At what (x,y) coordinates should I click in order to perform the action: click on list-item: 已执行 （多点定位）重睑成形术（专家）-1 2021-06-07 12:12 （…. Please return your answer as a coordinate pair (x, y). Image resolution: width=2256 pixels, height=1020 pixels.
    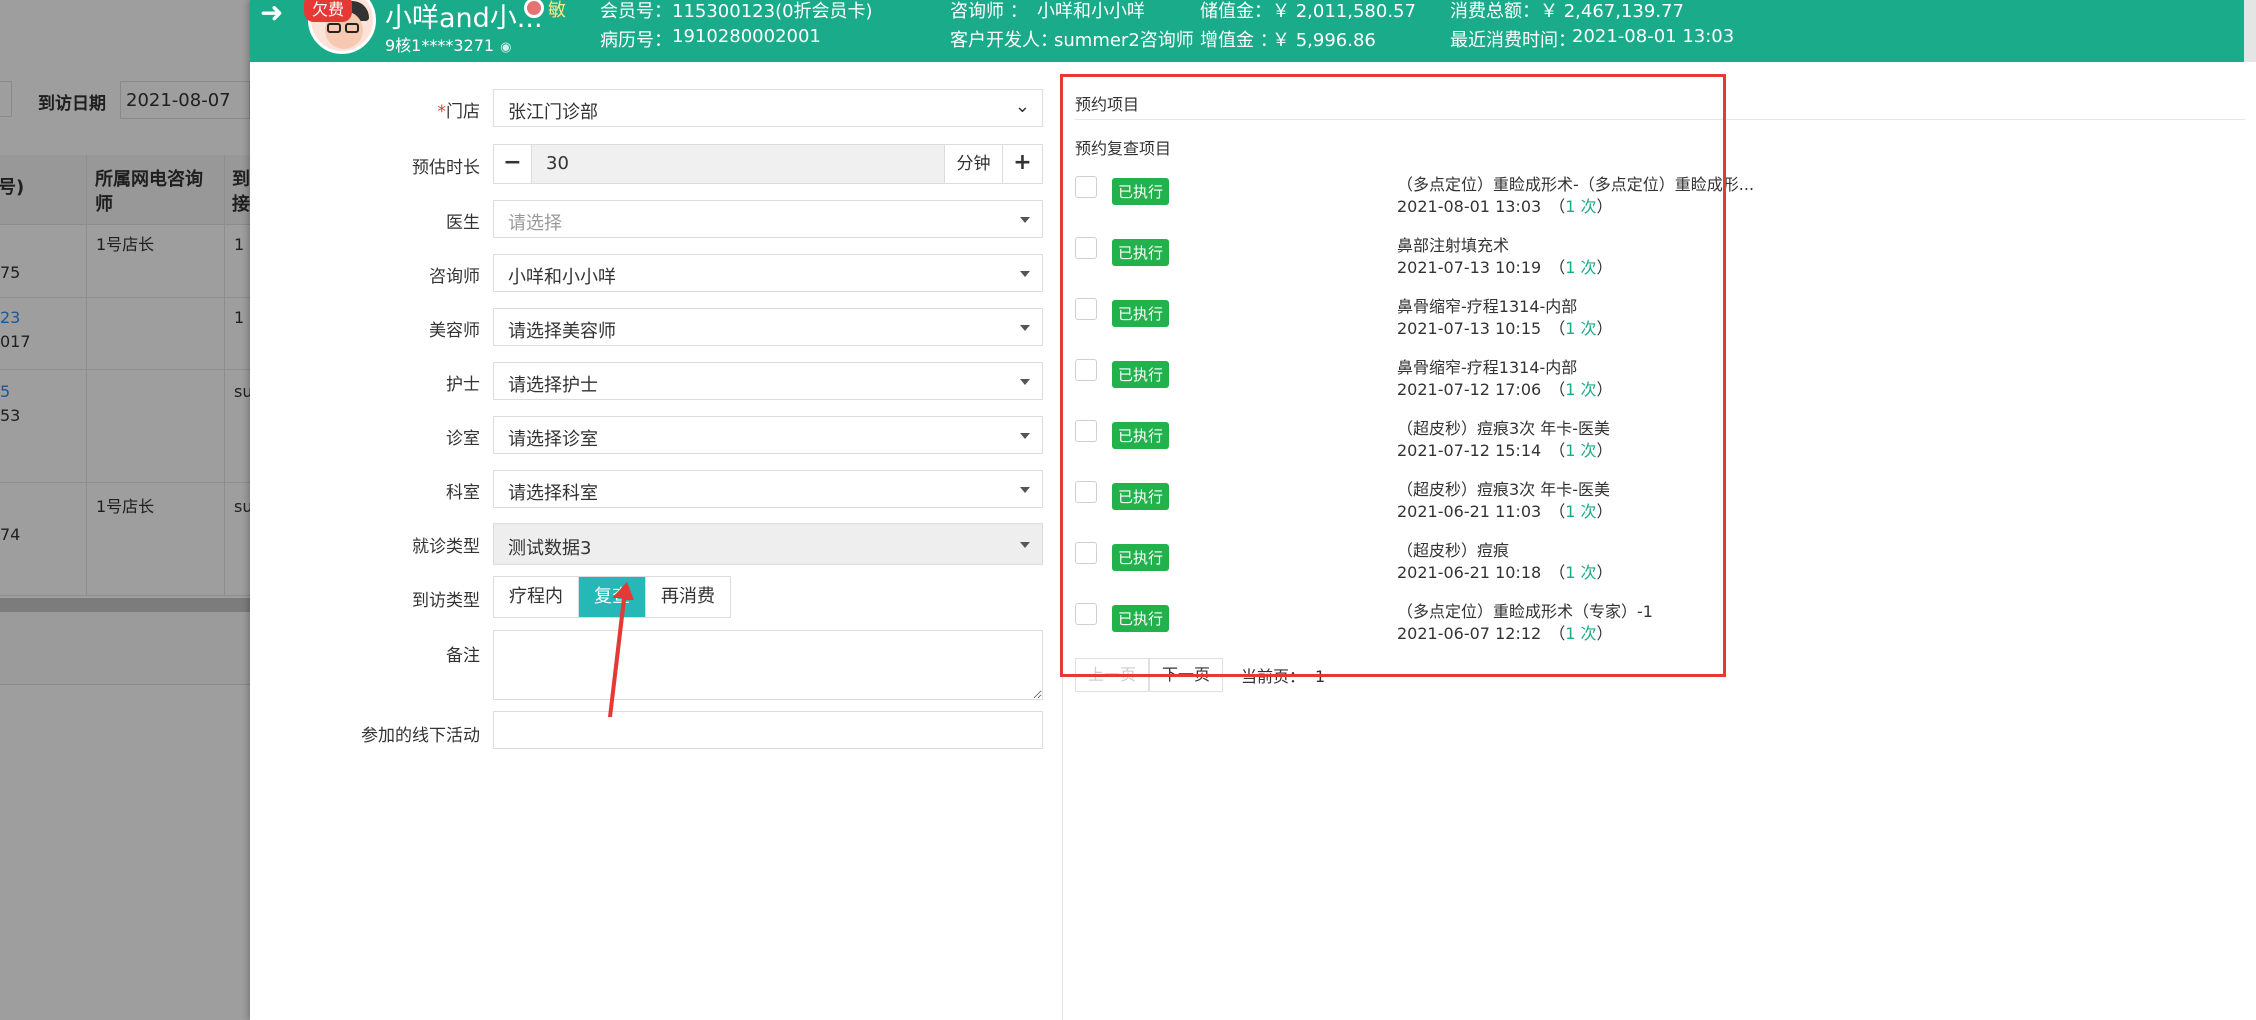
    Looking at the image, I should click on (1425, 630).